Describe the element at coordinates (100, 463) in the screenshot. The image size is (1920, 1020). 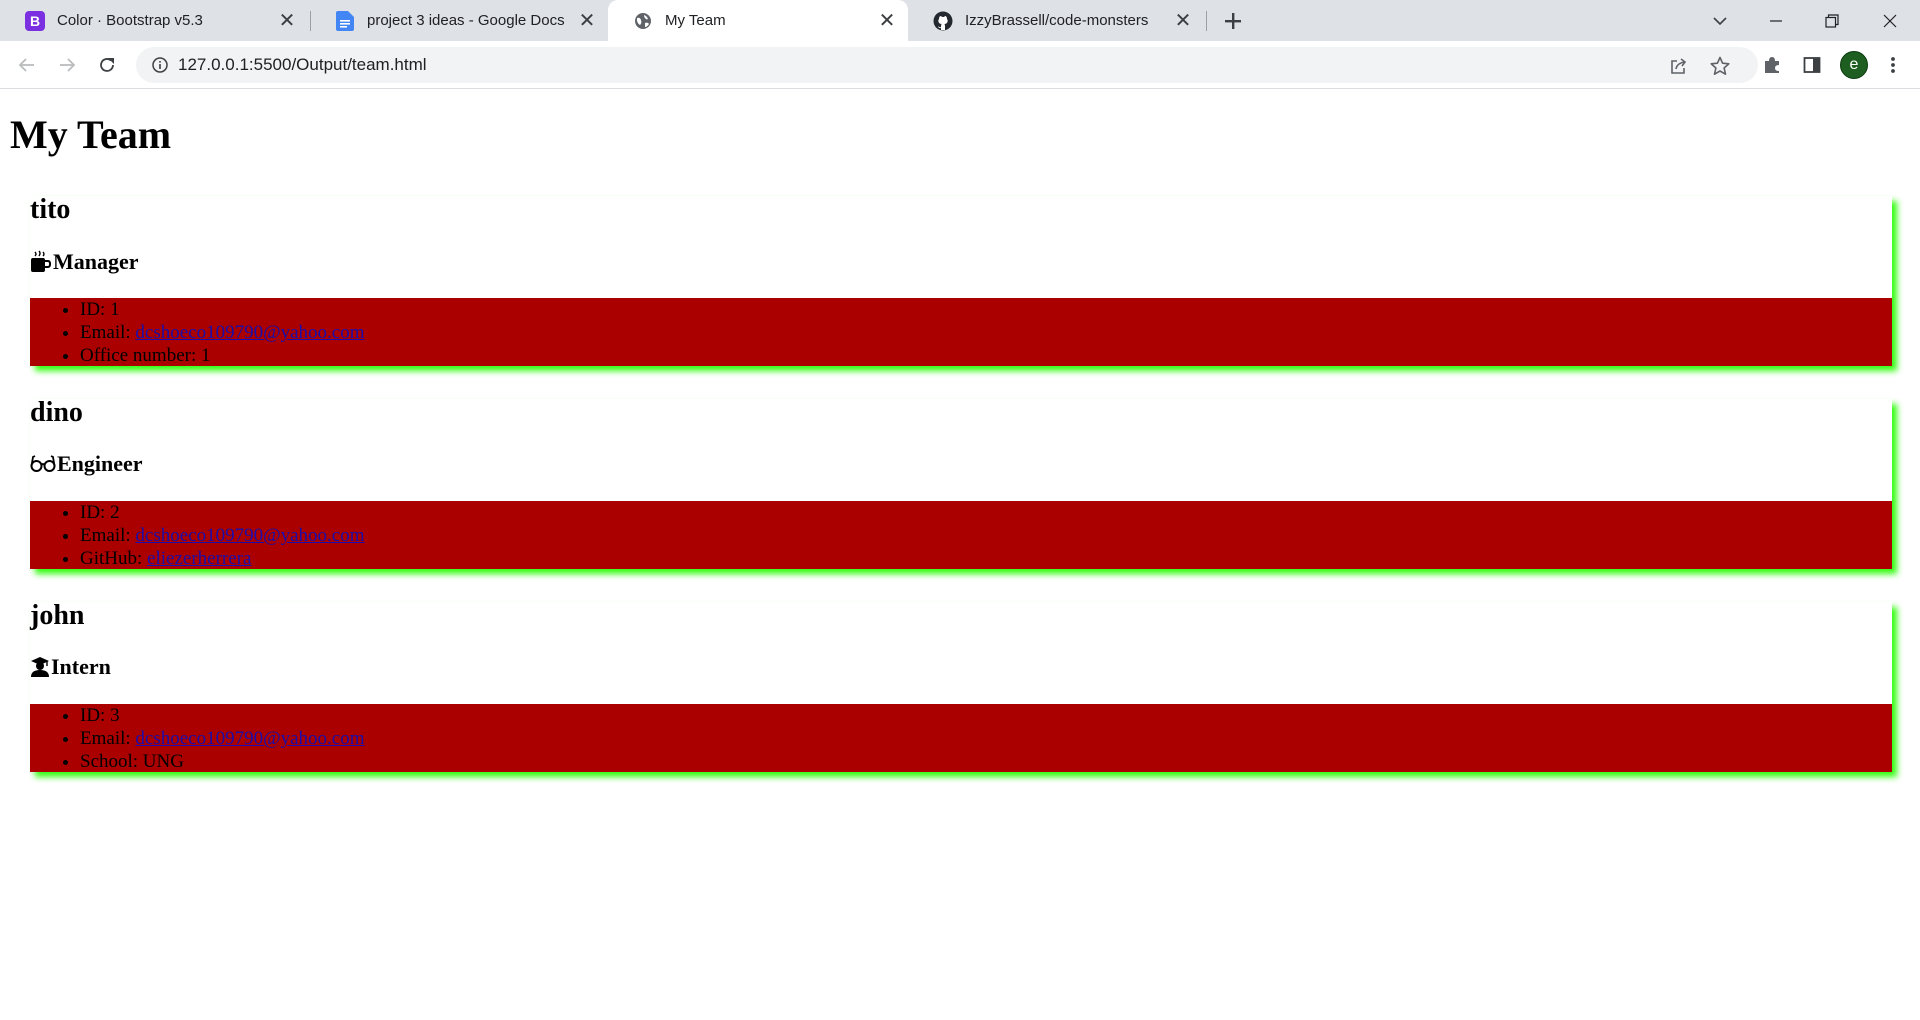
I see `member-role-label: Engineer` at that location.